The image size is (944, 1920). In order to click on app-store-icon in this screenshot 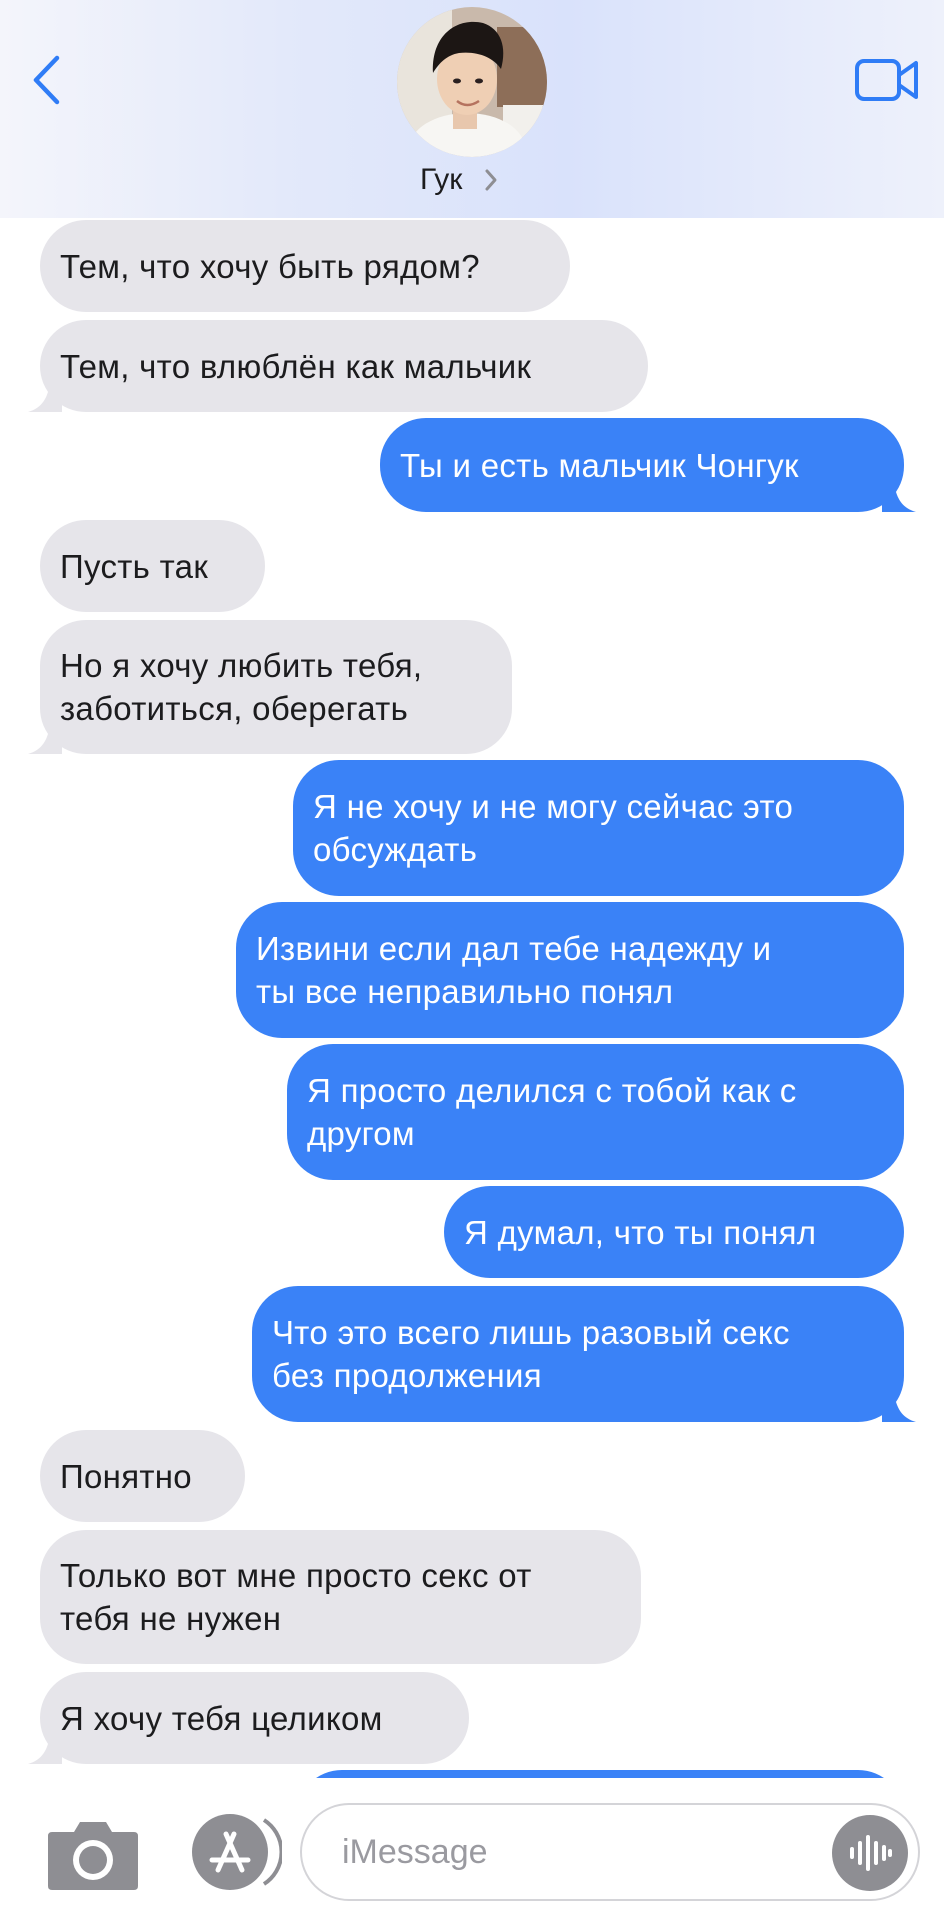, I will do `click(238, 1852)`.